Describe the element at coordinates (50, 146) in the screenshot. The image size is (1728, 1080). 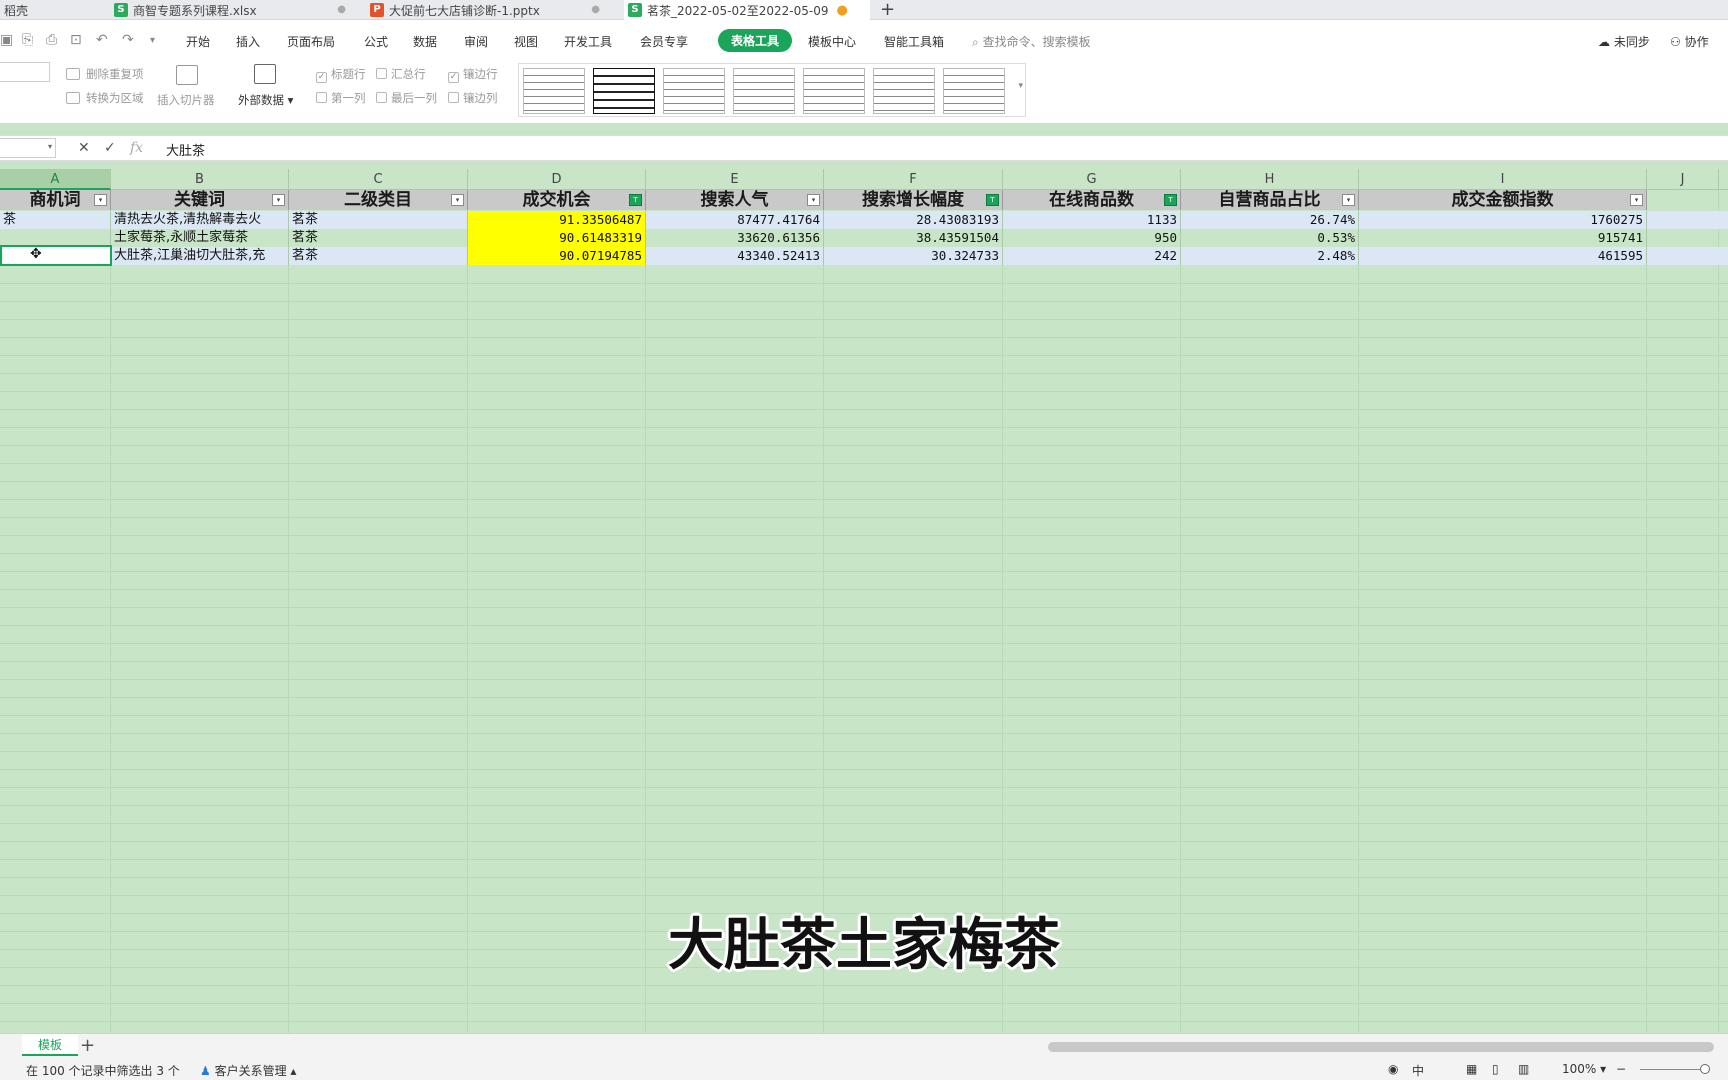
I see `chevron-down-icon: ▾` at that location.